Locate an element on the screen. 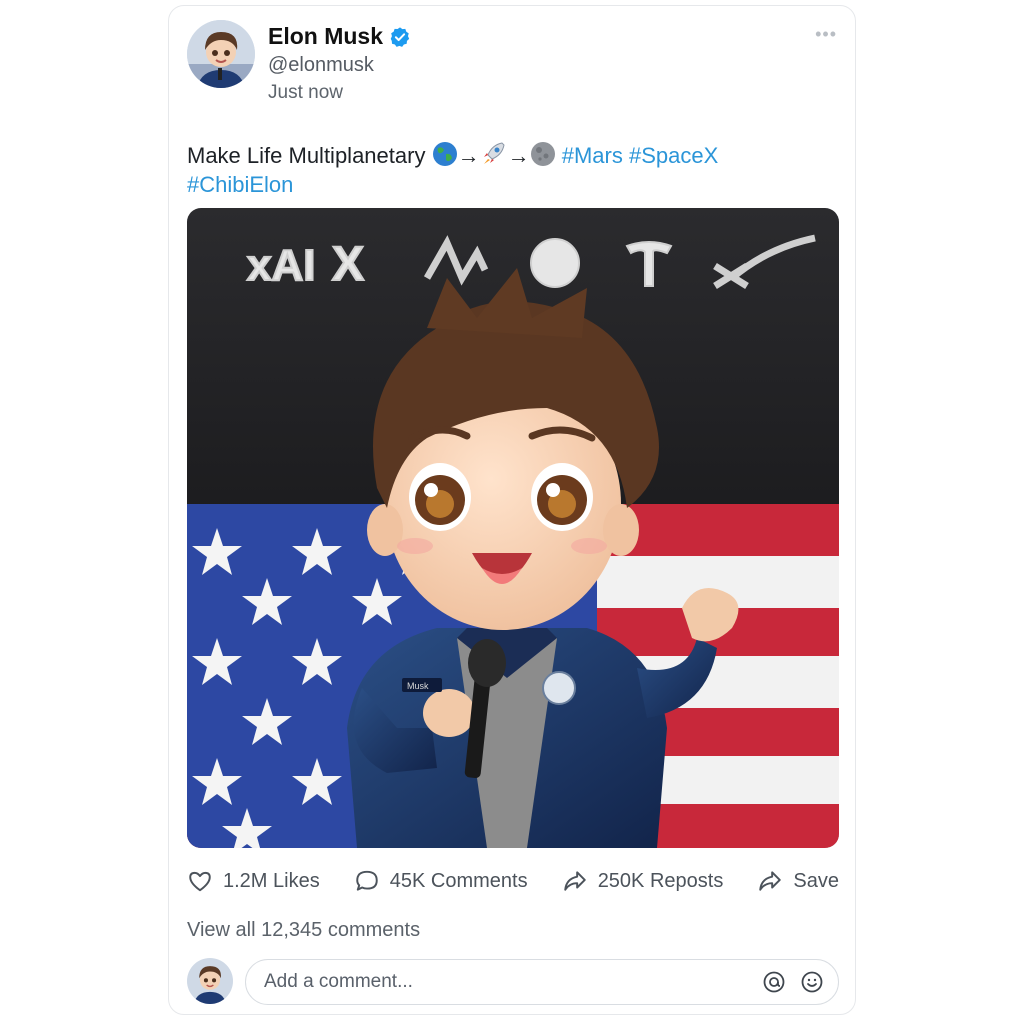 The height and width of the screenshot is (1024, 1024). arrow-1: → is located at coordinates (468, 155).